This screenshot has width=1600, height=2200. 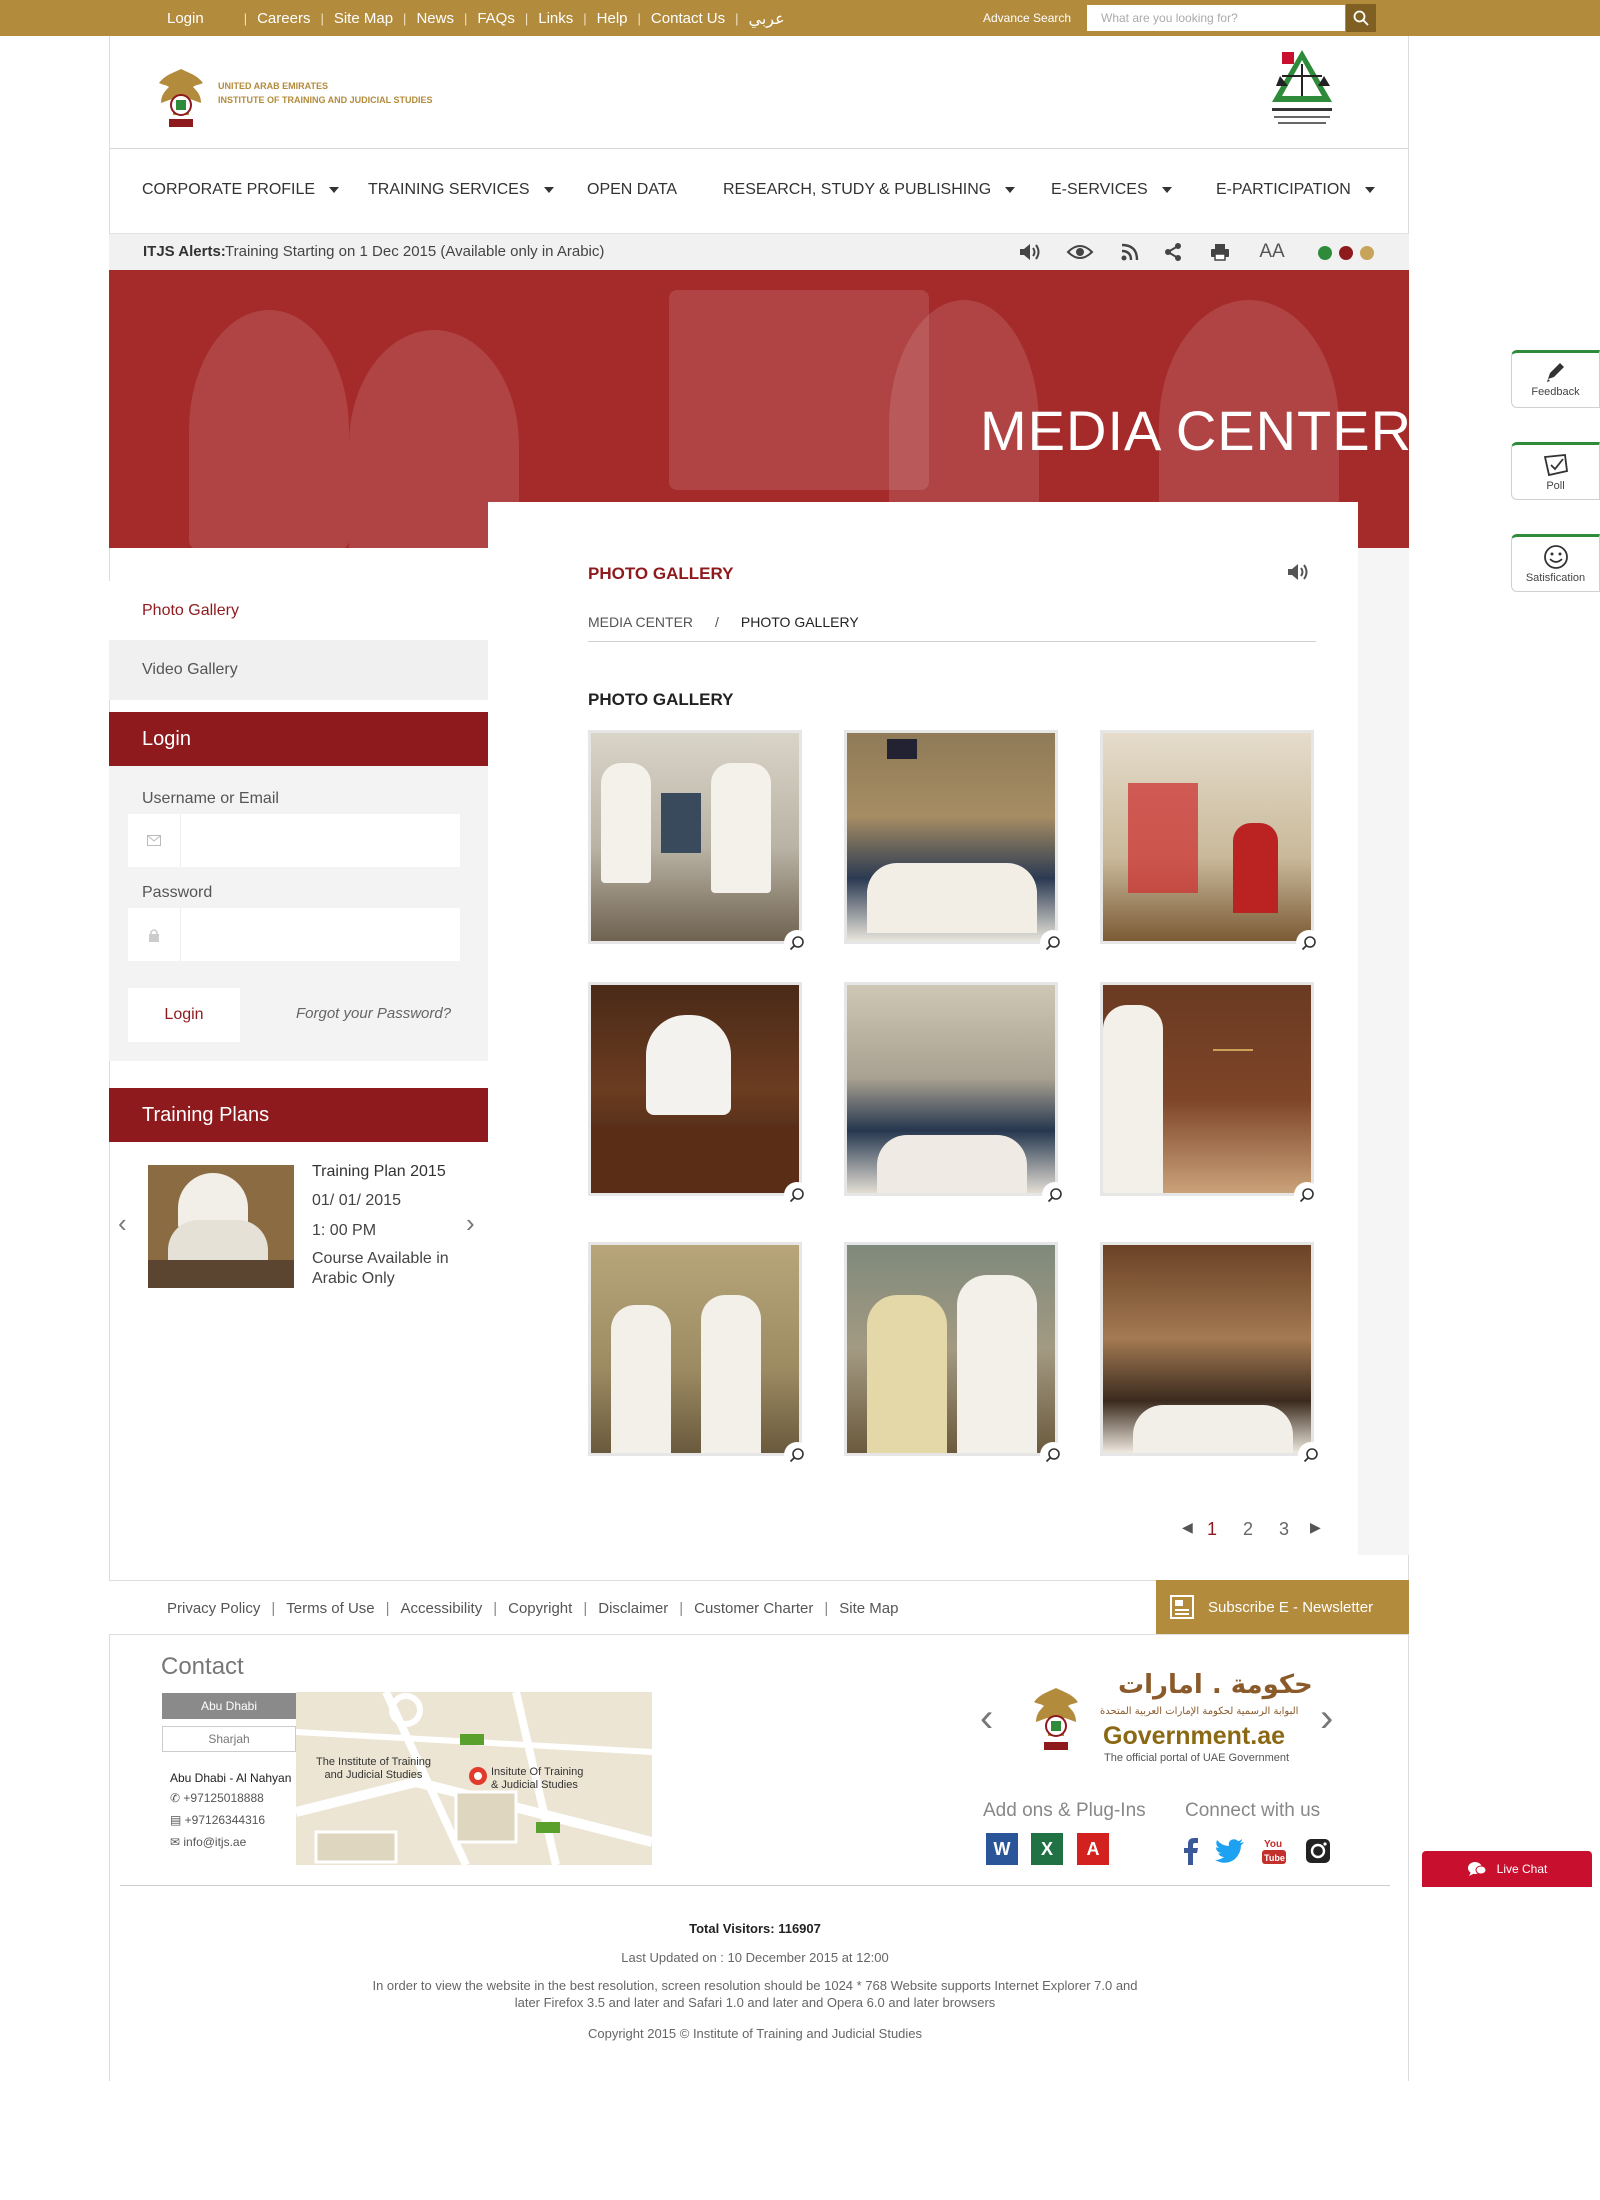 What do you see at coordinates (612, 18) in the screenshot?
I see `top-help-link: Help` at bounding box center [612, 18].